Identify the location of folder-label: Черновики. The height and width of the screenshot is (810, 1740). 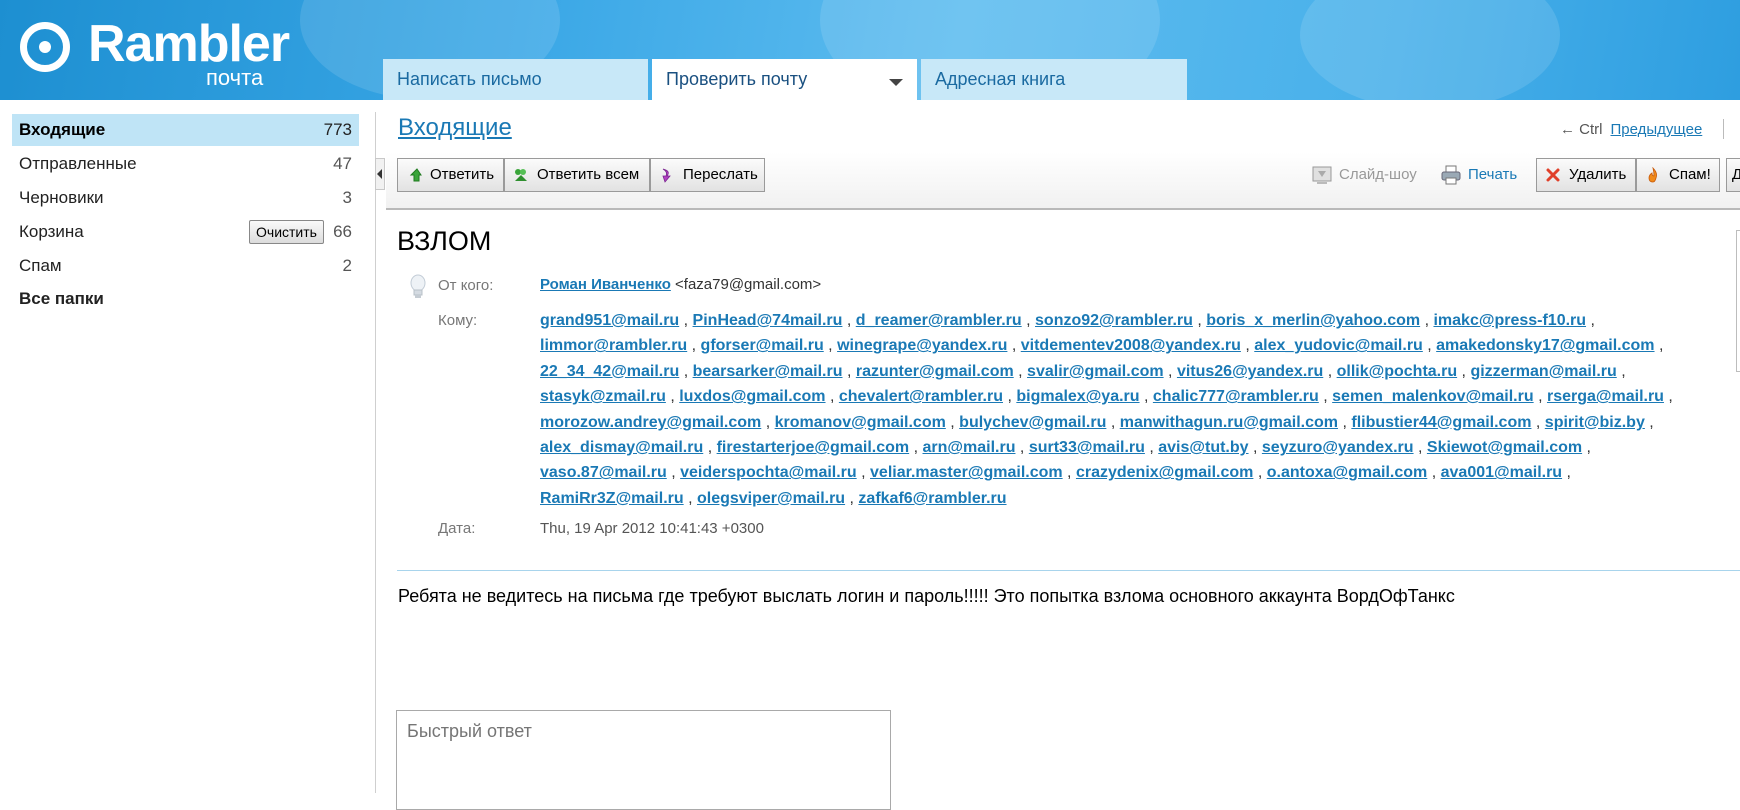
(61, 197).